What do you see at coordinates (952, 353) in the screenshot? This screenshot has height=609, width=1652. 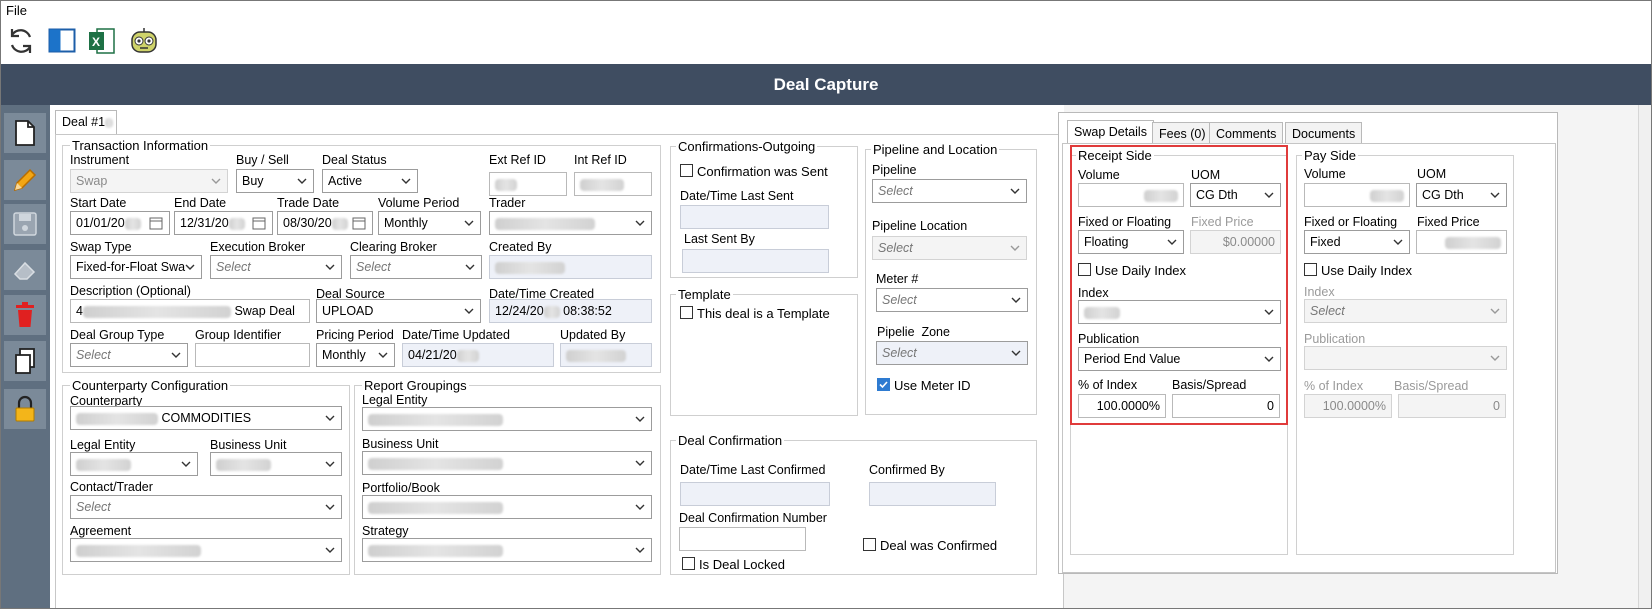 I see `zone-select: Select` at bounding box center [952, 353].